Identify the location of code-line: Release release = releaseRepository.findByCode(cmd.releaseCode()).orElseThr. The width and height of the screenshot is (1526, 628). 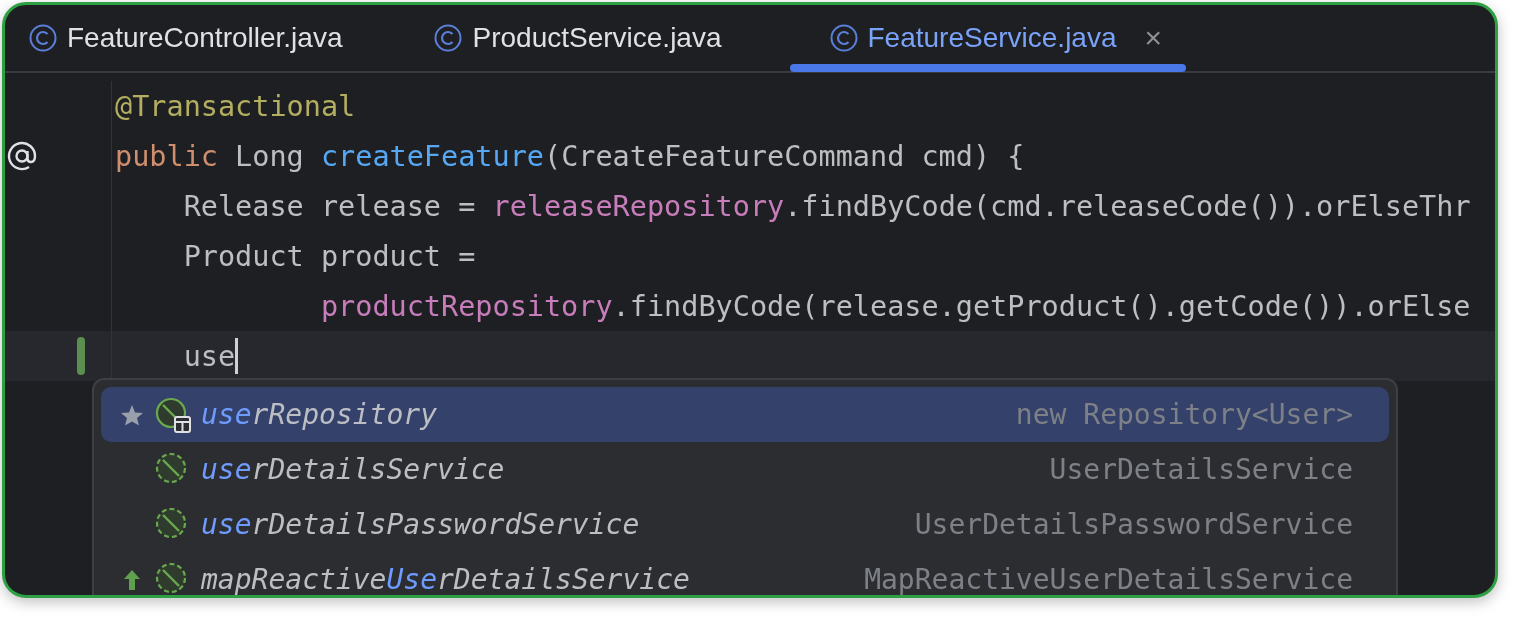
(826, 206).